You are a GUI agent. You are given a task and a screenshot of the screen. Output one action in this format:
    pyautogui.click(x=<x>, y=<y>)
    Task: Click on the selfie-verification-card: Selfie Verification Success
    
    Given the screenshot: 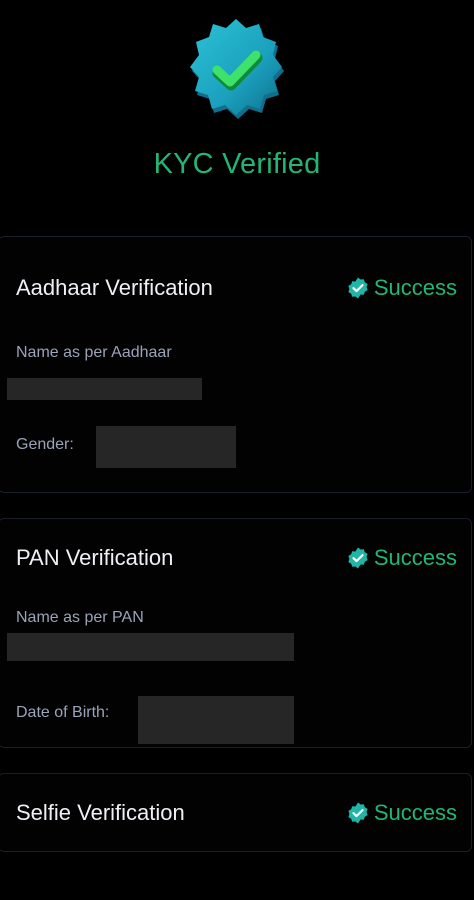 What is the action you would take?
    pyautogui.click(x=236, y=812)
    